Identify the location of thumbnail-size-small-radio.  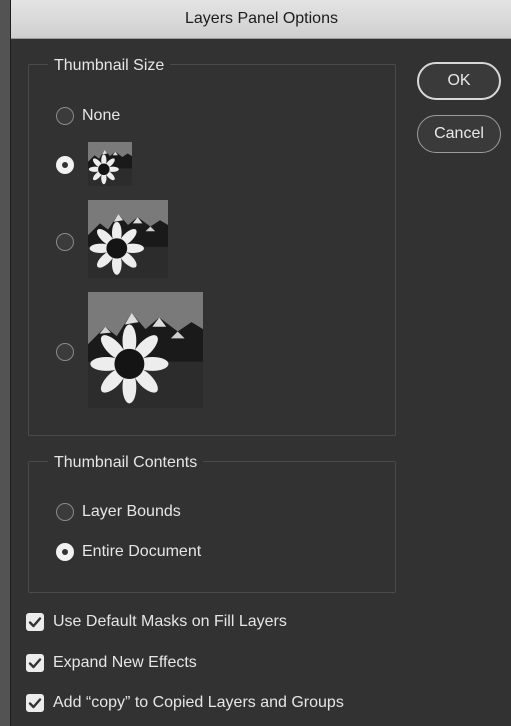
(65, 165).